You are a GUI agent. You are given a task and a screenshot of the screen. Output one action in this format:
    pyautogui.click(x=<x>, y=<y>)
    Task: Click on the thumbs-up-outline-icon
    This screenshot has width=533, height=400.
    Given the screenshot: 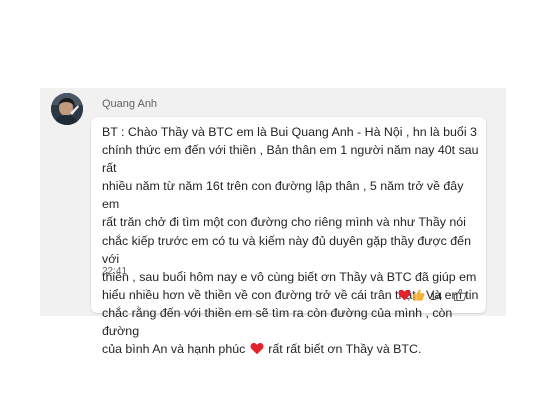 What is the action you would take?
    pyautogui.click(x=460, y=297)
    